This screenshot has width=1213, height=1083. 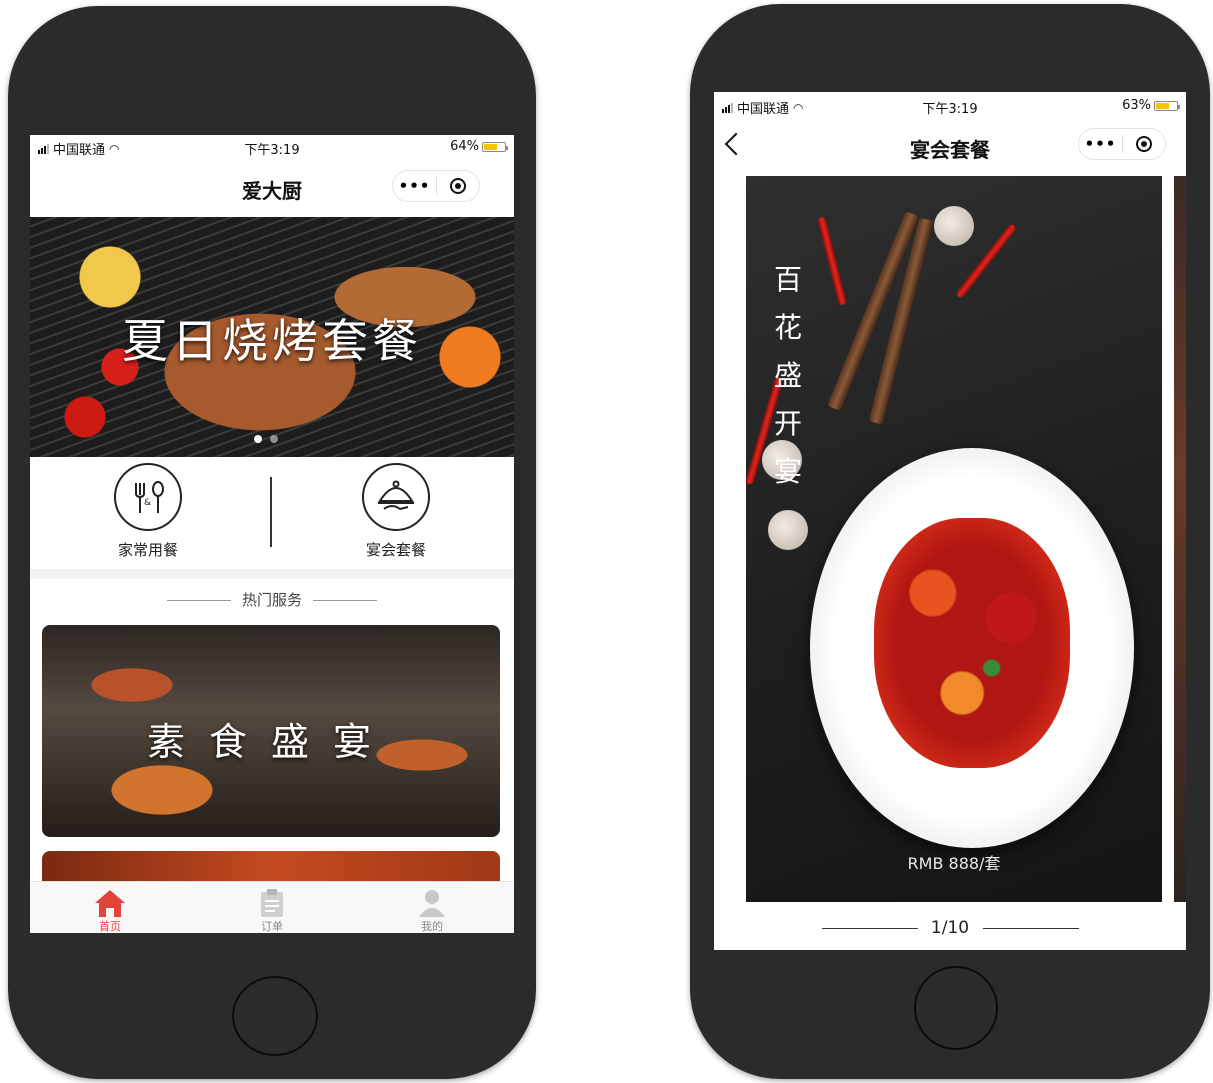 I want to click on tab-profile: 我的, so click(x=432, y=909).